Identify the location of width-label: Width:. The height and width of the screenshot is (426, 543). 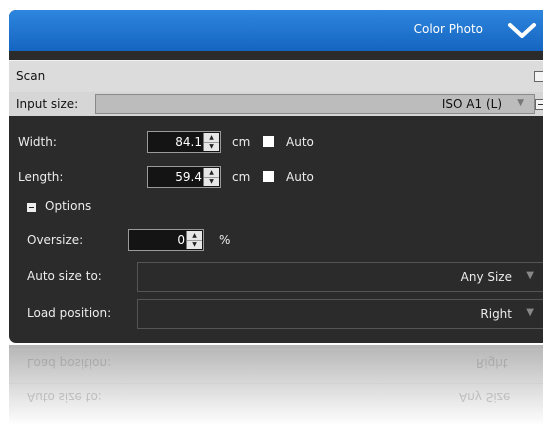
(37, 142).